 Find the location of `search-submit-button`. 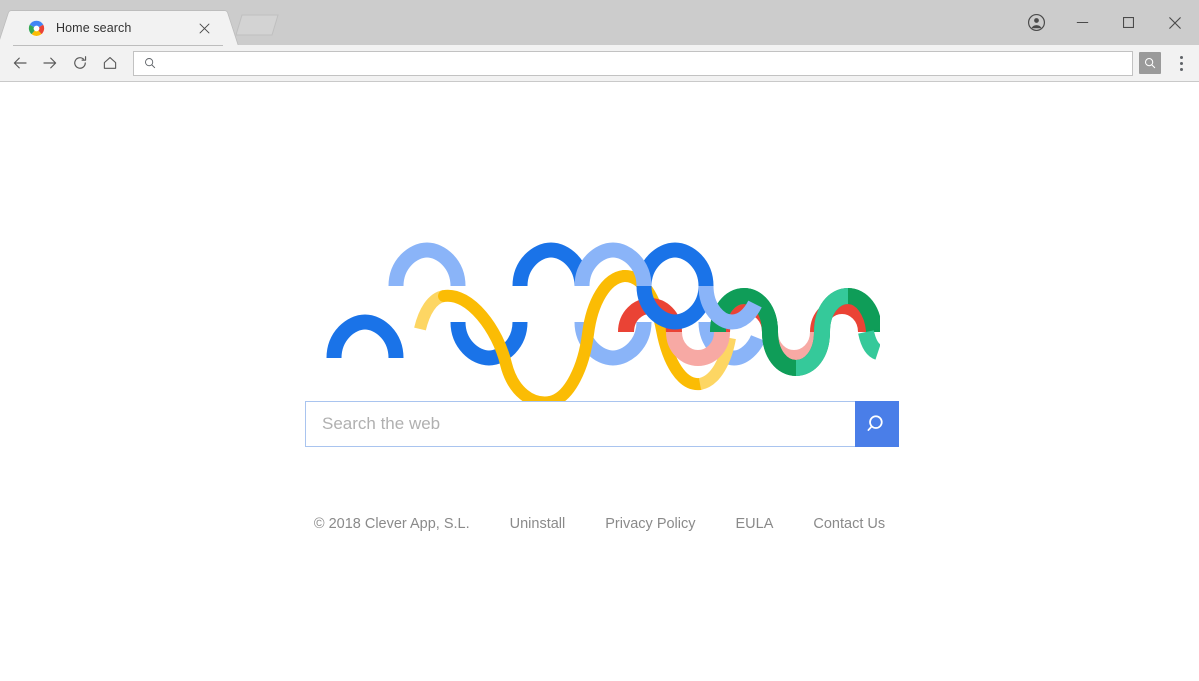

search-submit-button is located at coordinates (877, 424).